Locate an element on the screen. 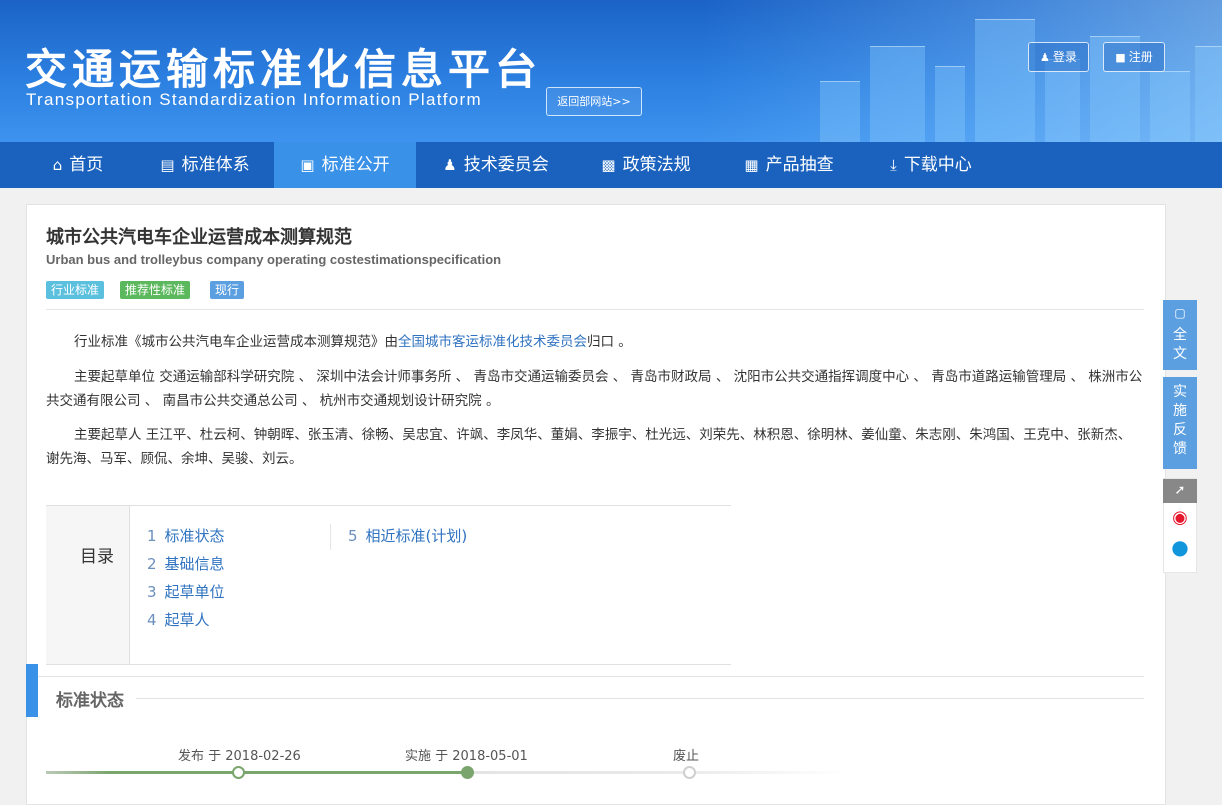  fulltext-label: 全文 is located at coordinates (1180, 344).